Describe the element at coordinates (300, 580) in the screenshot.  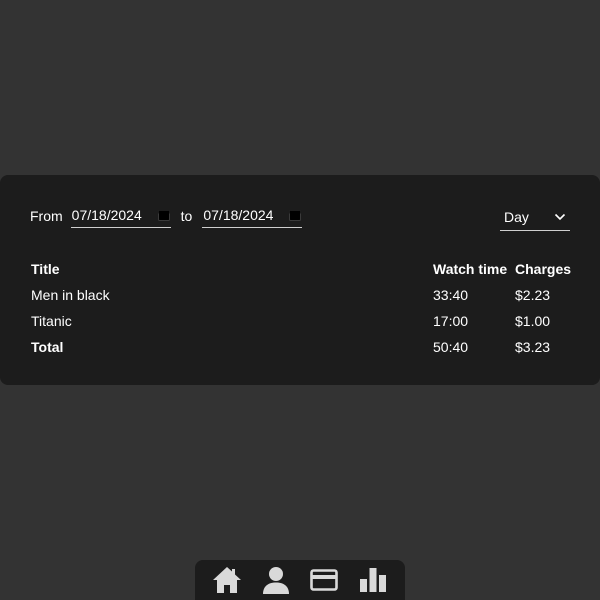
I see `bottom-nav-bar` at that location.